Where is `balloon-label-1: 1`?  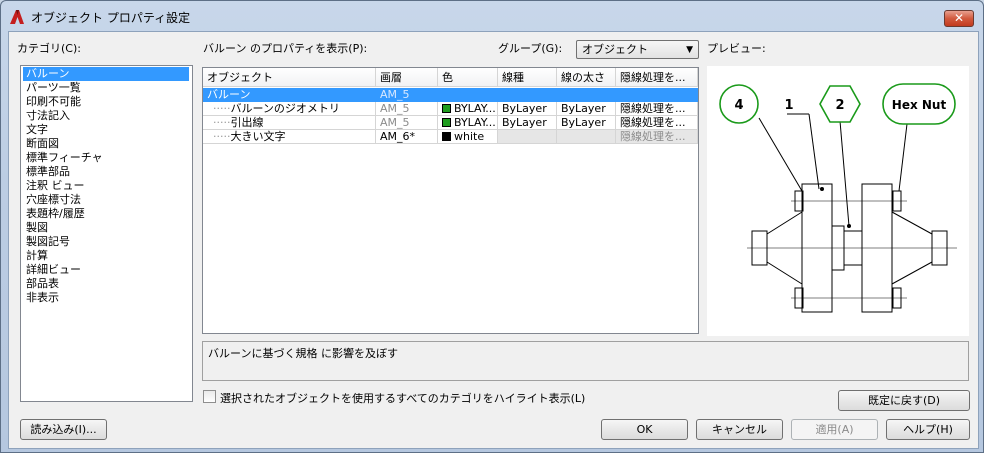 balloon-label-1: 1 is located at coordinates (788, 105).